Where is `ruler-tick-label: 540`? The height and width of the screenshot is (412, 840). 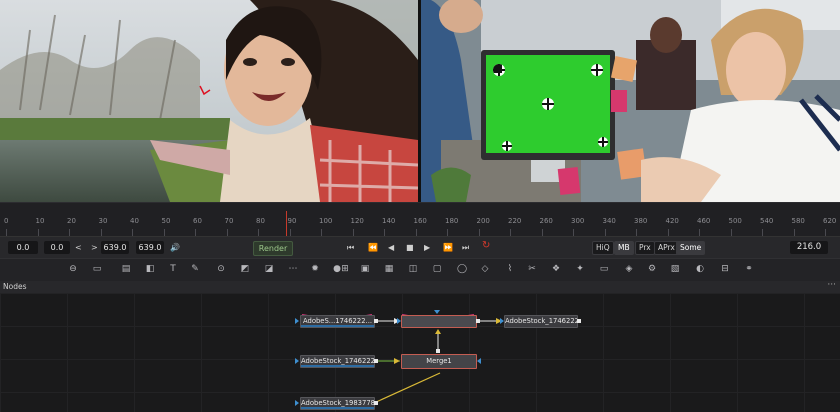
ruler-tick-label: 540 is located at coordinates (767, 221).